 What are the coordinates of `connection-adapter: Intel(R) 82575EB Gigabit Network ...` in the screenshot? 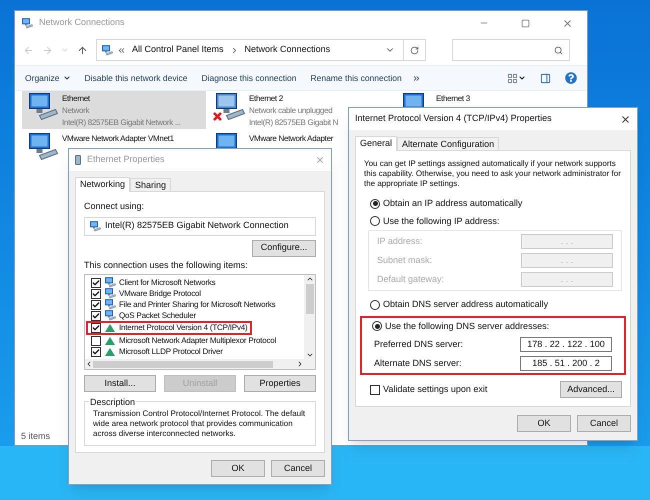 It's located at (121, 123).